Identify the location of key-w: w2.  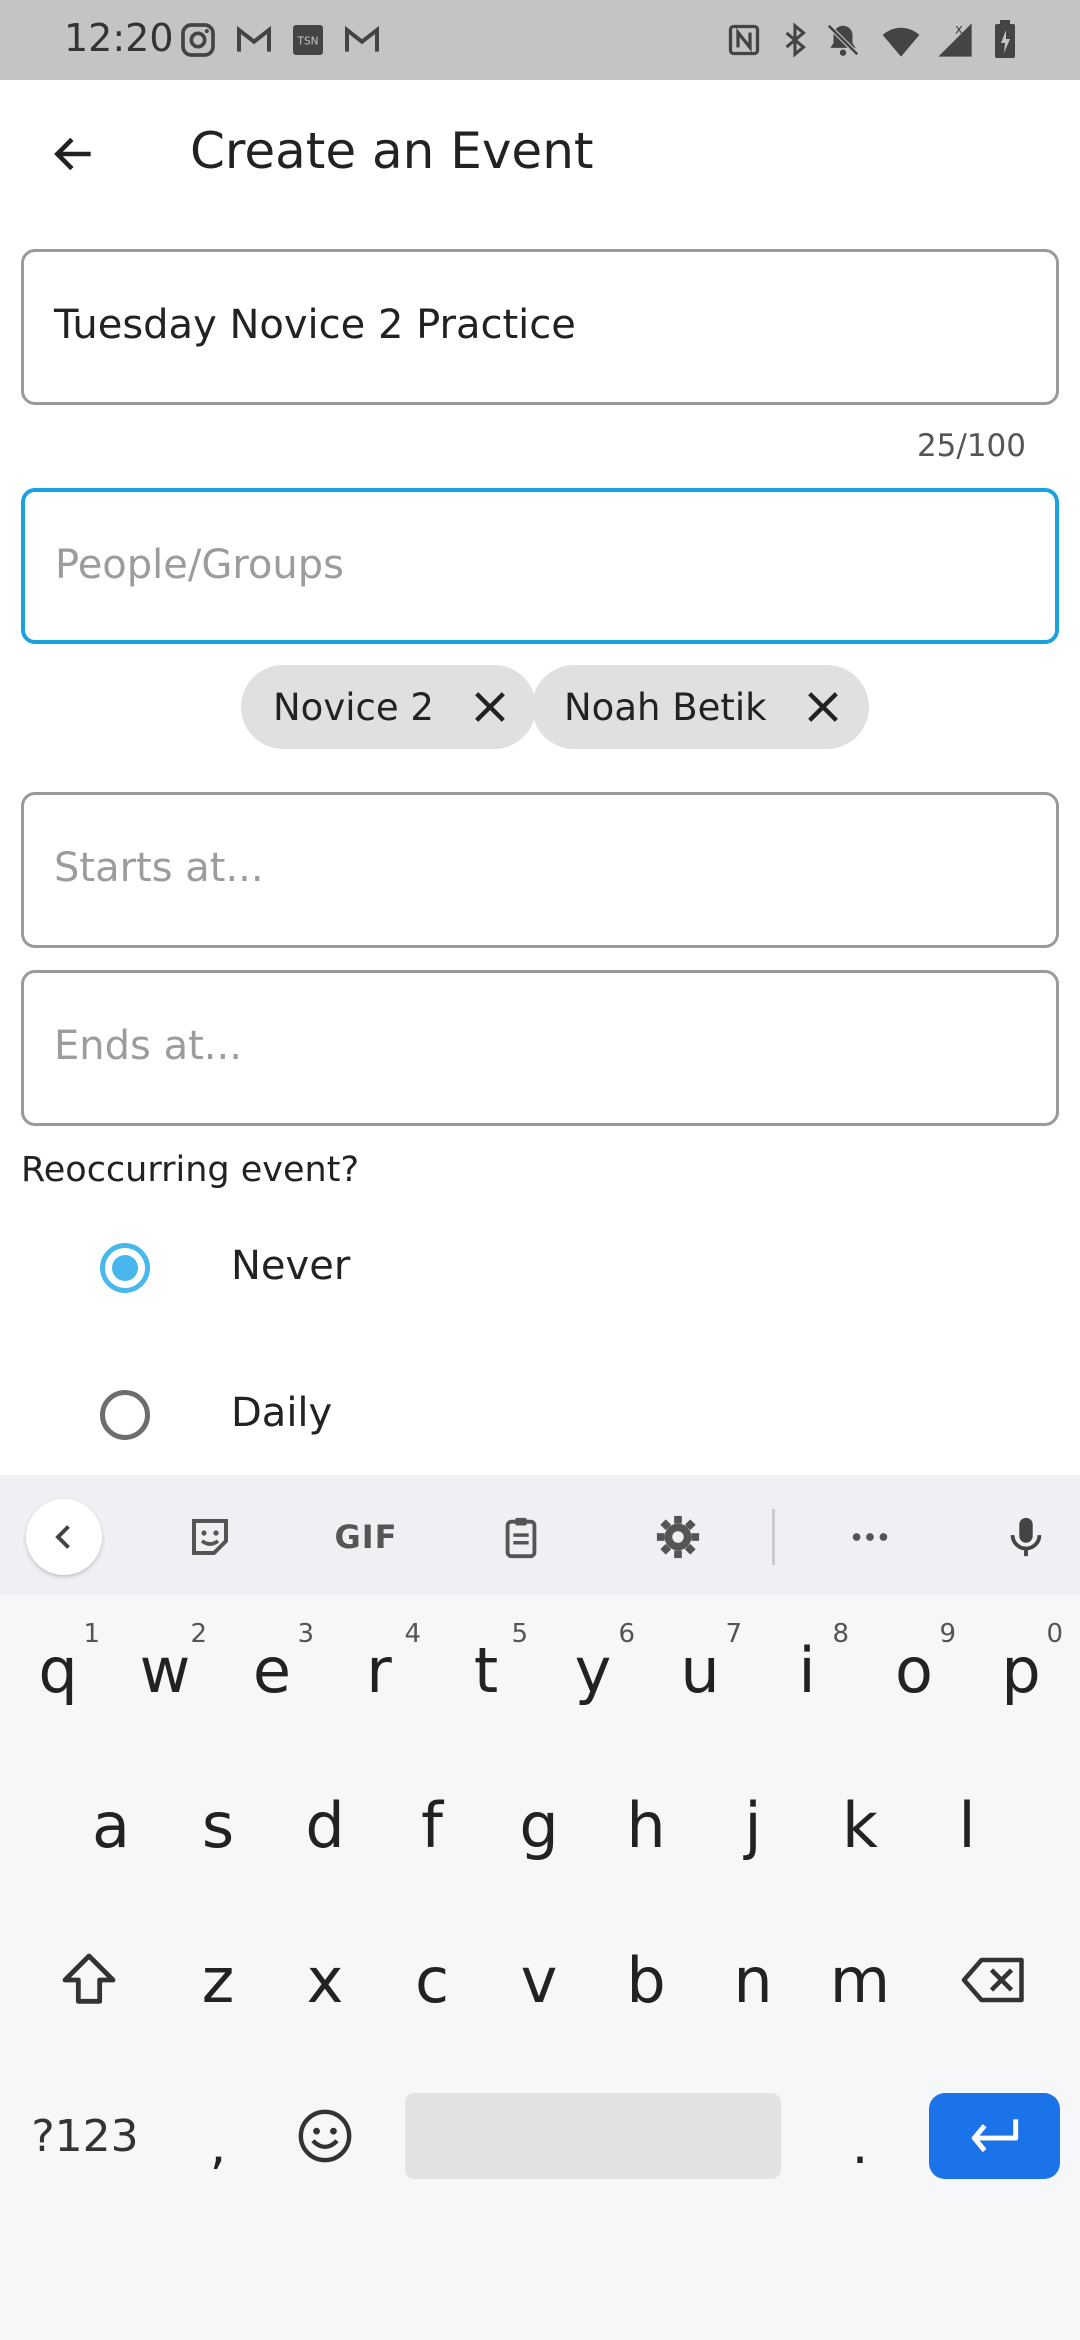
(165, 1670).